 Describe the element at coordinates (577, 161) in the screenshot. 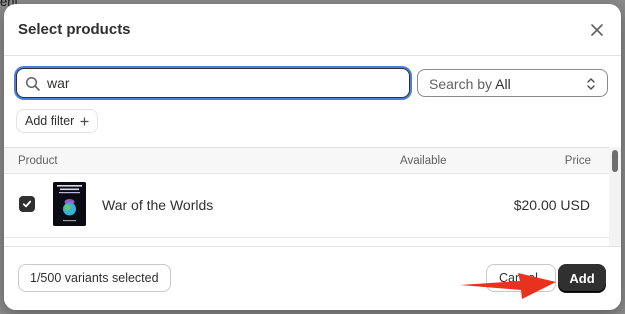

I see `column-header-price: Price` at that location.